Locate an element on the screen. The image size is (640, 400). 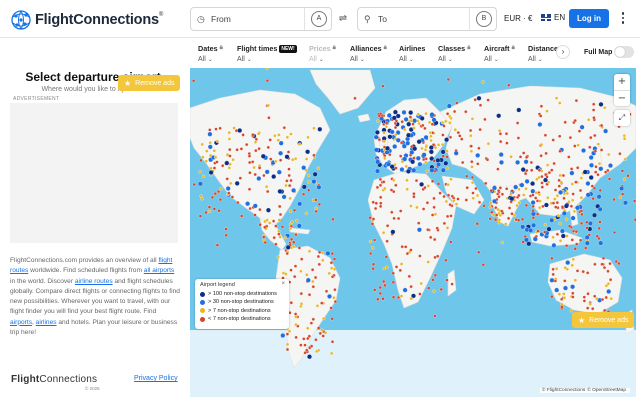
airlines-link: airlines is located at coordinates (46, 322).